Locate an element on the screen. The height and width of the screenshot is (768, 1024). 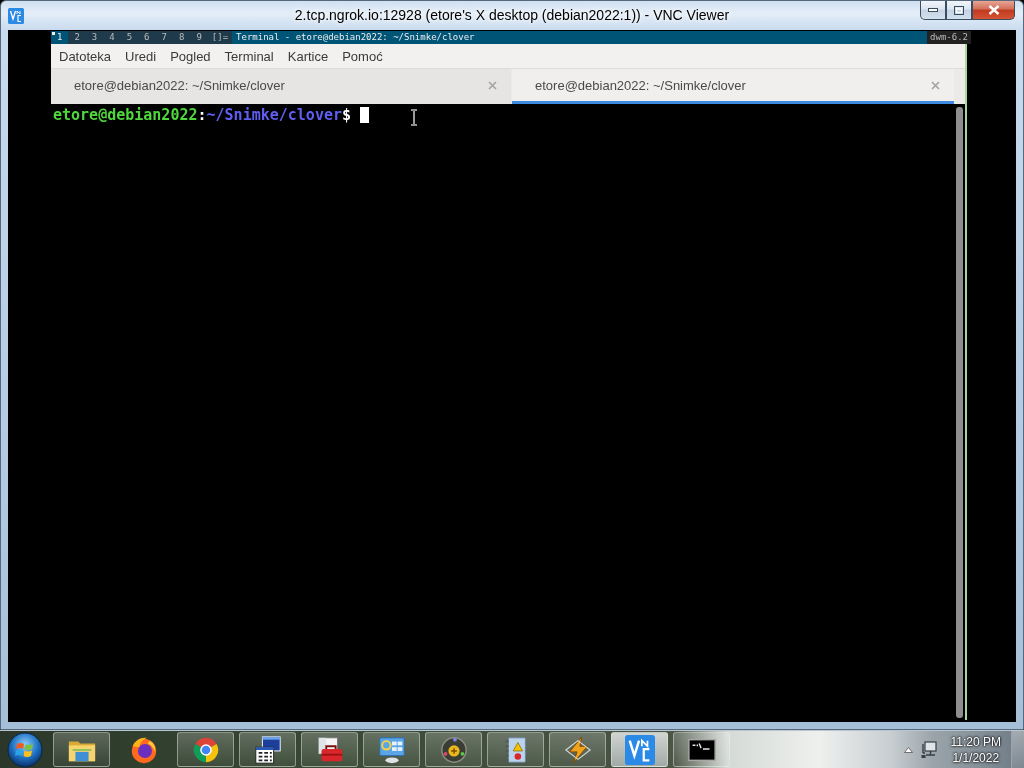
menu-item: Kartice is located at coordinates (308, 56).